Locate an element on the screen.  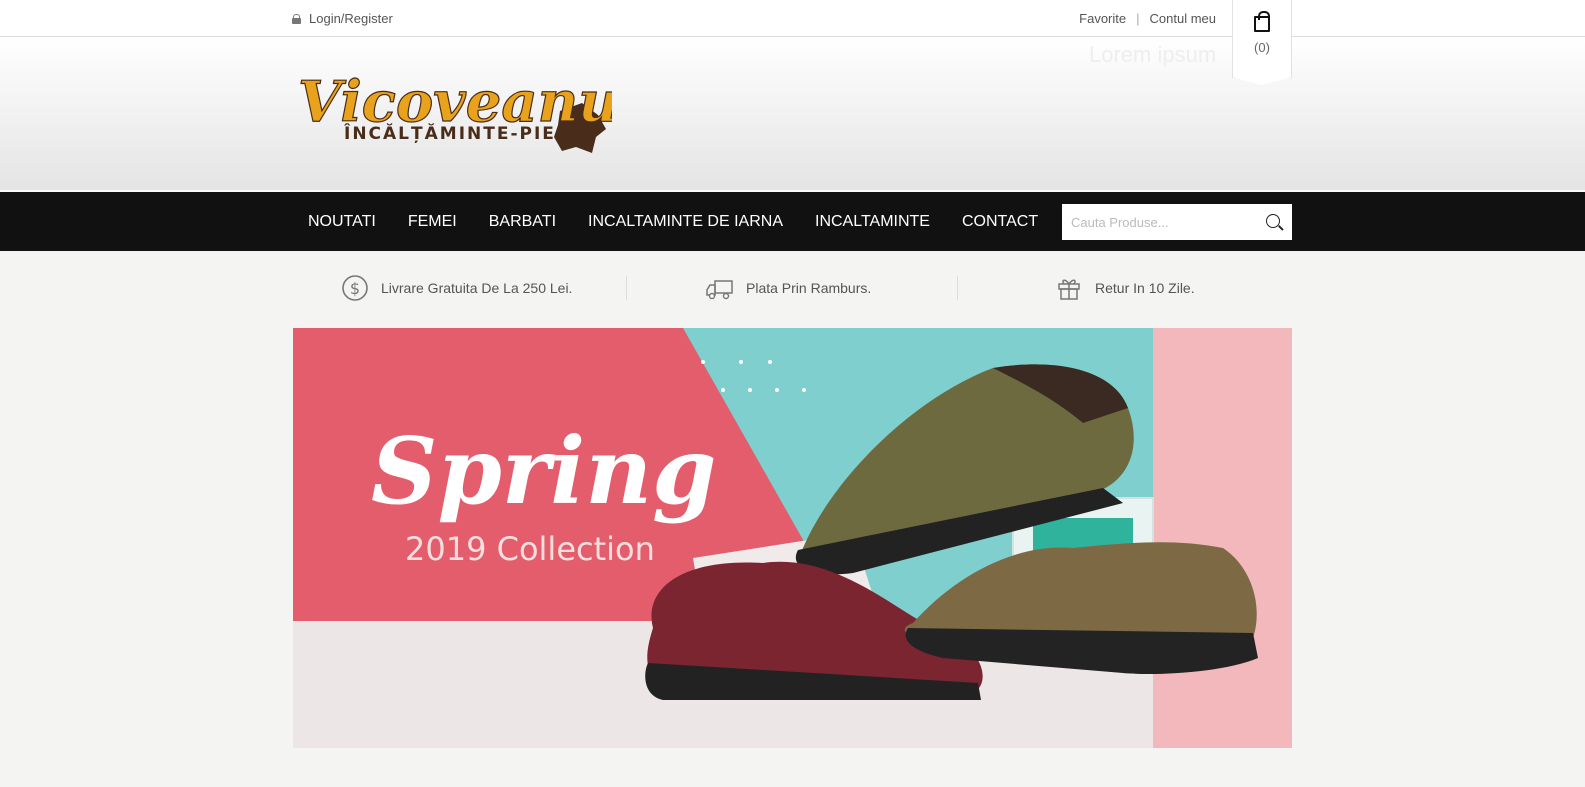
nav-item-contact: CONTACT is located at coordinates (1000, 221).